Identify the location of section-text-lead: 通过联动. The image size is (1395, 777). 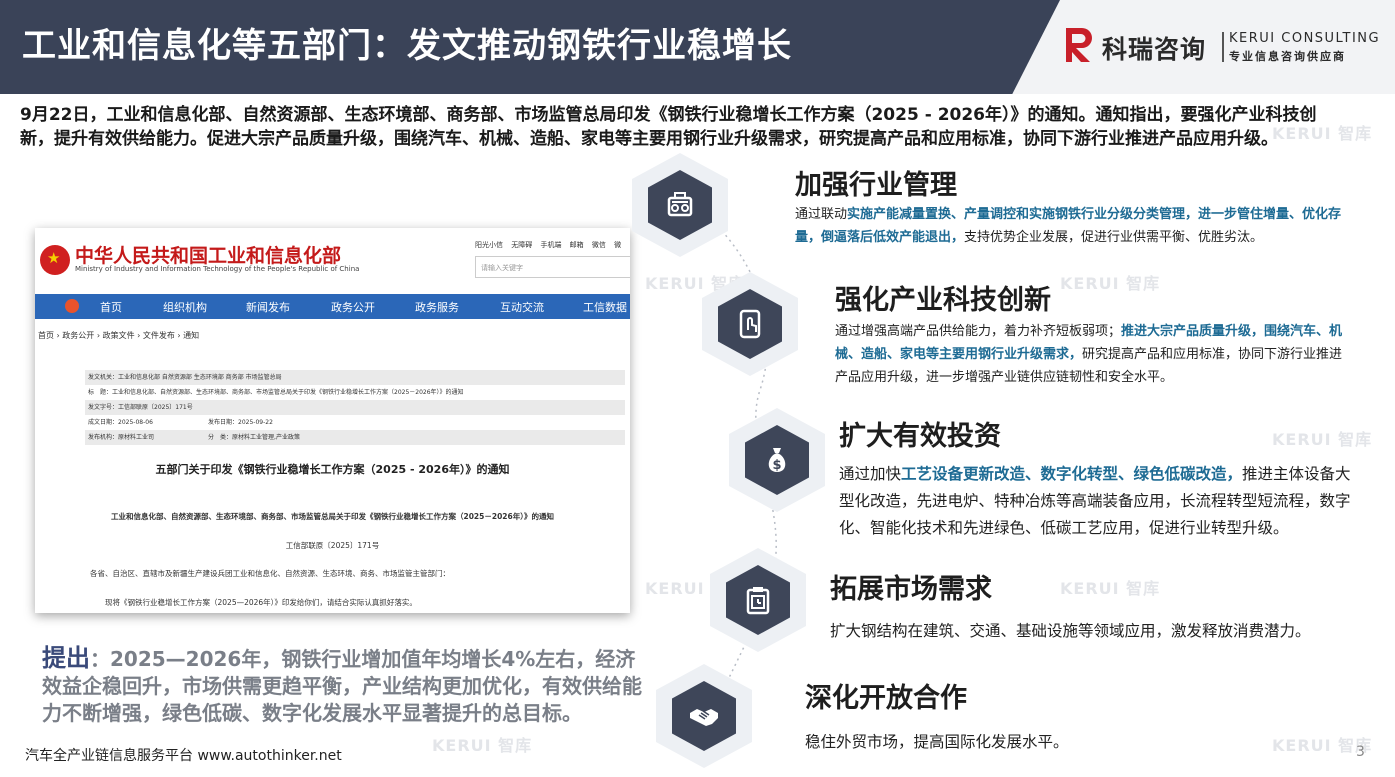
(821, 214).